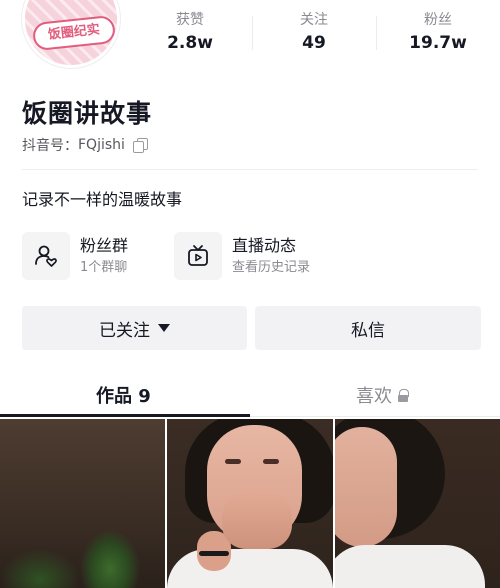 The width and height of the screenshot is (500, 588). What do you see at coordinates (242, 256) in the screenshot?
I see `live-activity-entry: 直播动态 查看历史记录` at bounding box center [242, 256].